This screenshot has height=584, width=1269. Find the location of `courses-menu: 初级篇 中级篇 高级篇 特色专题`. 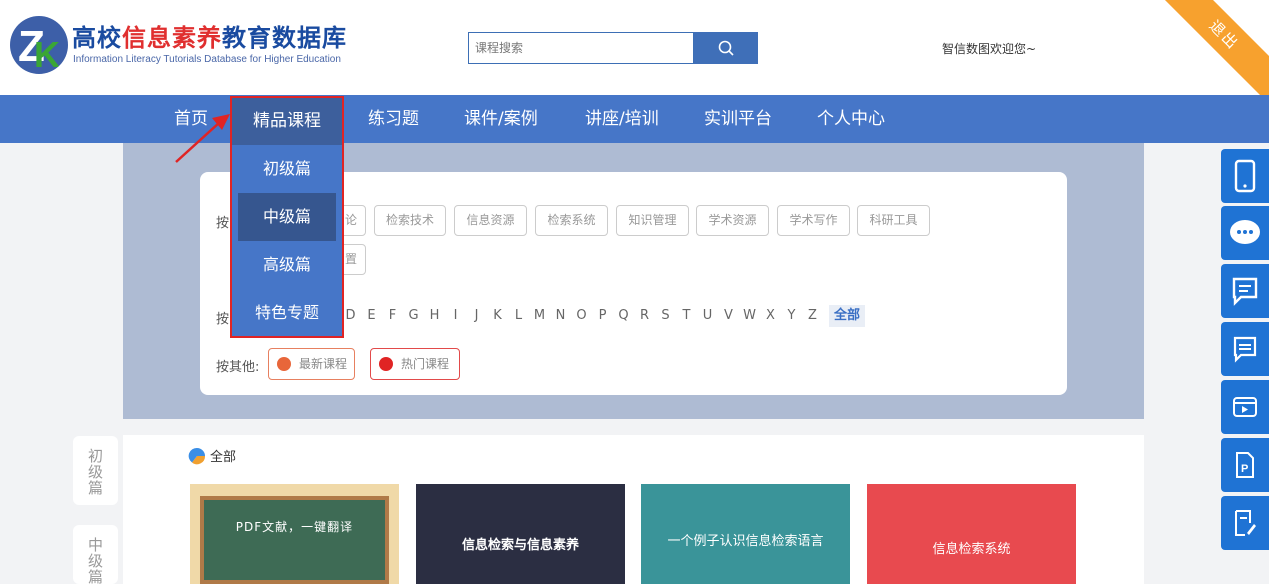

courses-menu: 初级篇 中级篇 高级篇 特色专题 is located at coordinates (287, 240).